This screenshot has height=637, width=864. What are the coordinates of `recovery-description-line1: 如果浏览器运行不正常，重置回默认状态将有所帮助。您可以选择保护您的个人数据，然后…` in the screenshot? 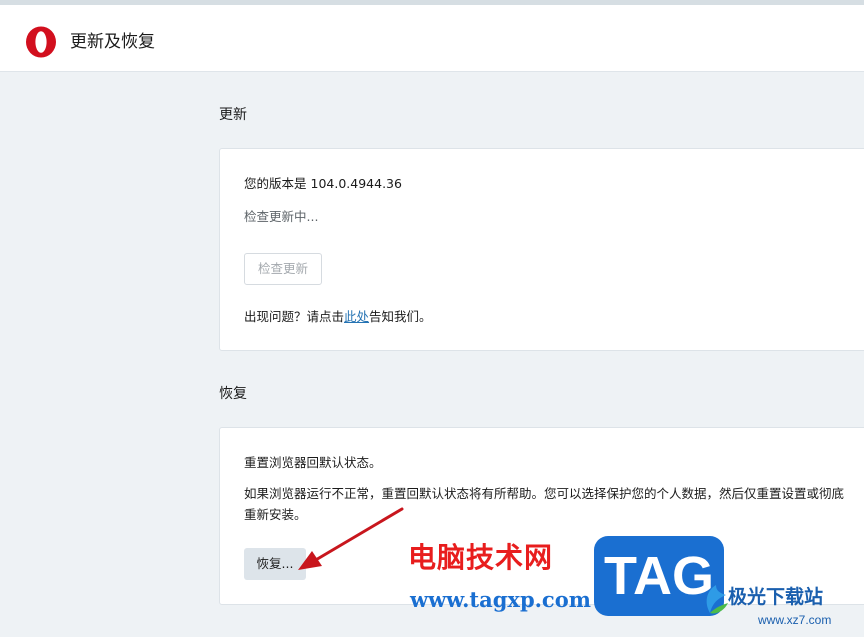 It's located at (544, 493).